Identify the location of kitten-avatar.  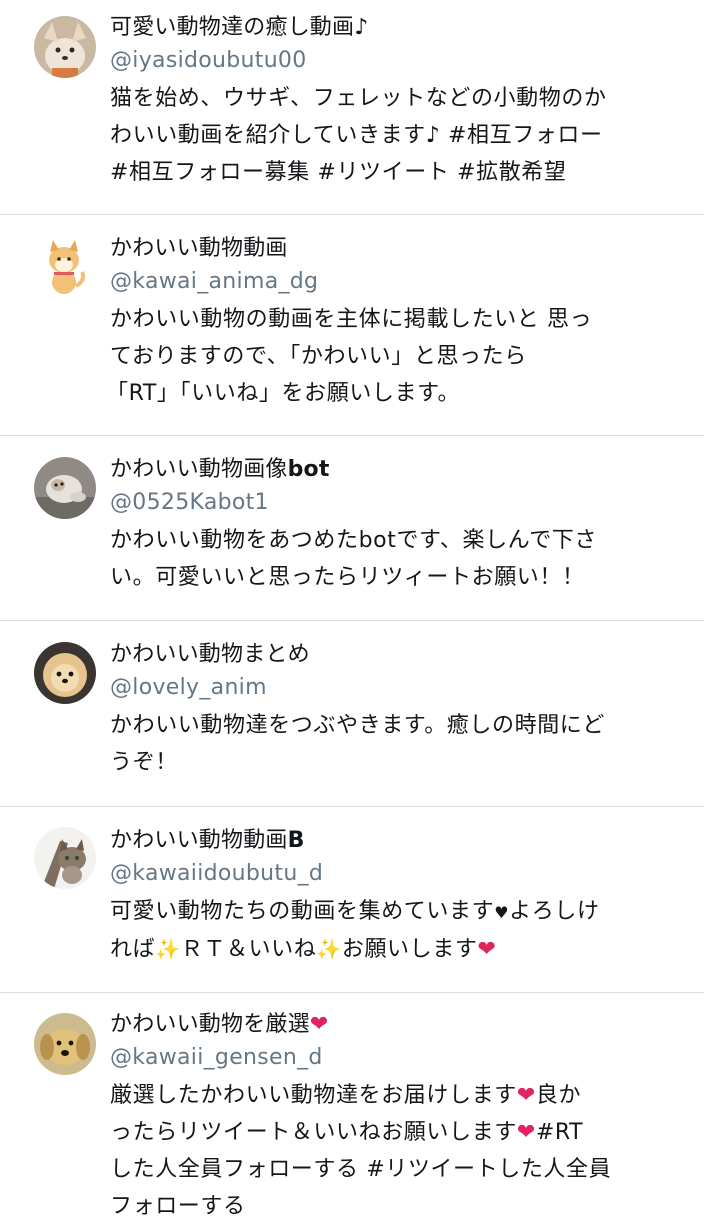
(65, 488).